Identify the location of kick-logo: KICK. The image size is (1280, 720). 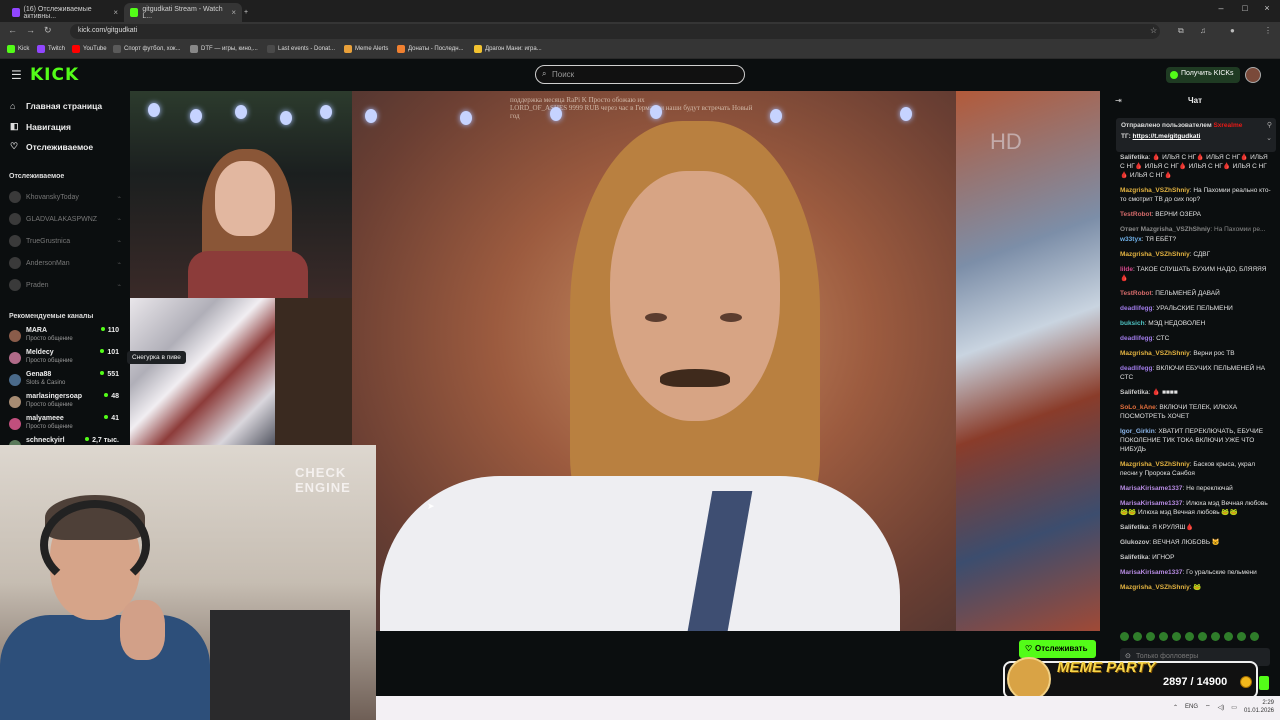
(54, 75).